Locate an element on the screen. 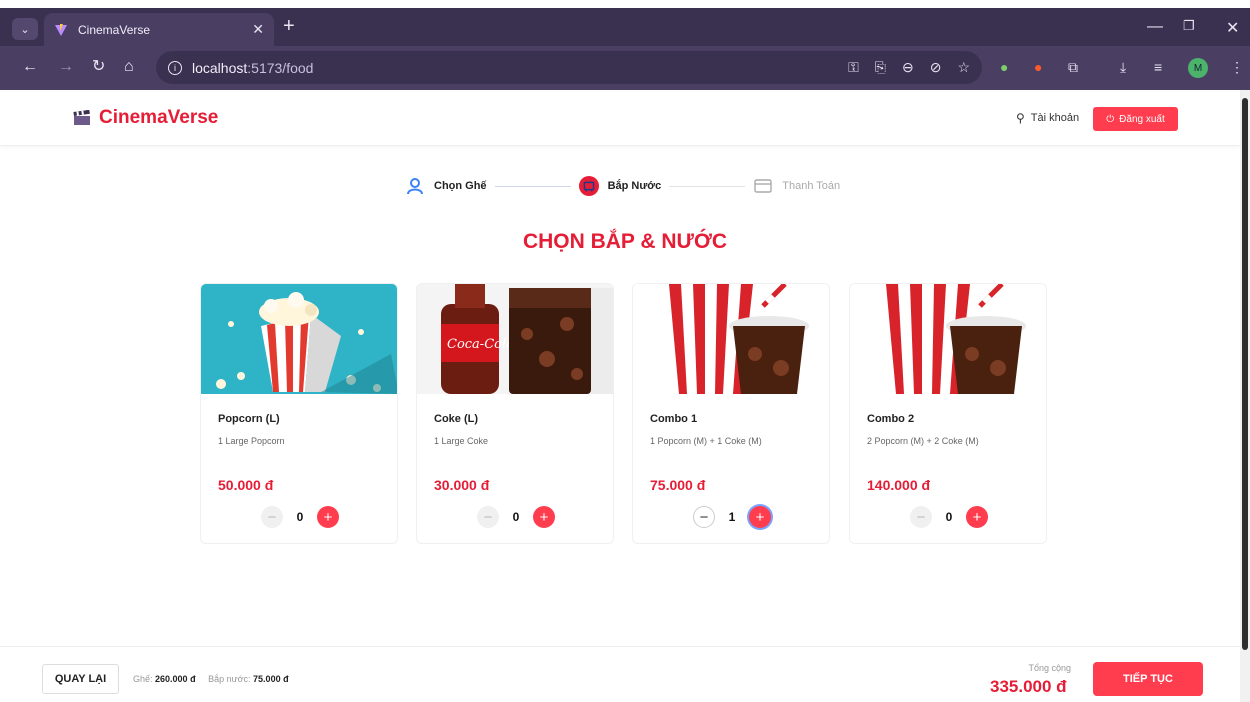  checkout-stepper: Chọn Ghế Bắp Nước Thanh Toán is located at coordinates (622, 186).